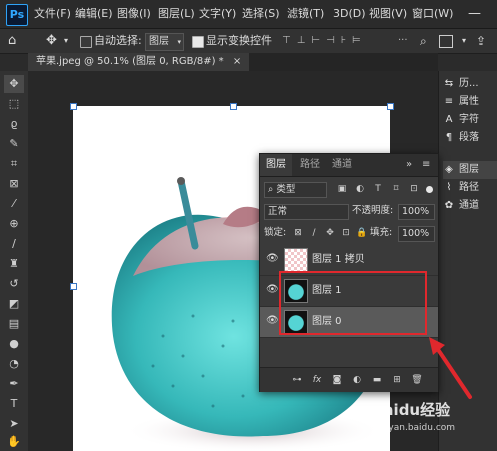 The height and width of the screenshot is (451, 497). Describe the element at coordinates (237, 61) in the screenshot. I see `close-icon: ×` at that location.